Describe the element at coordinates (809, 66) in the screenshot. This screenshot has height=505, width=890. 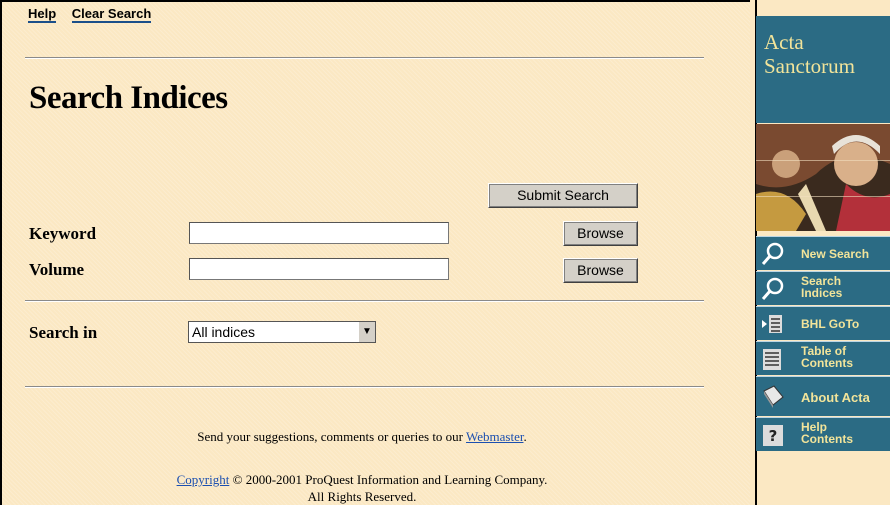
I see `brand-line-2: Sanctorum` at that location.